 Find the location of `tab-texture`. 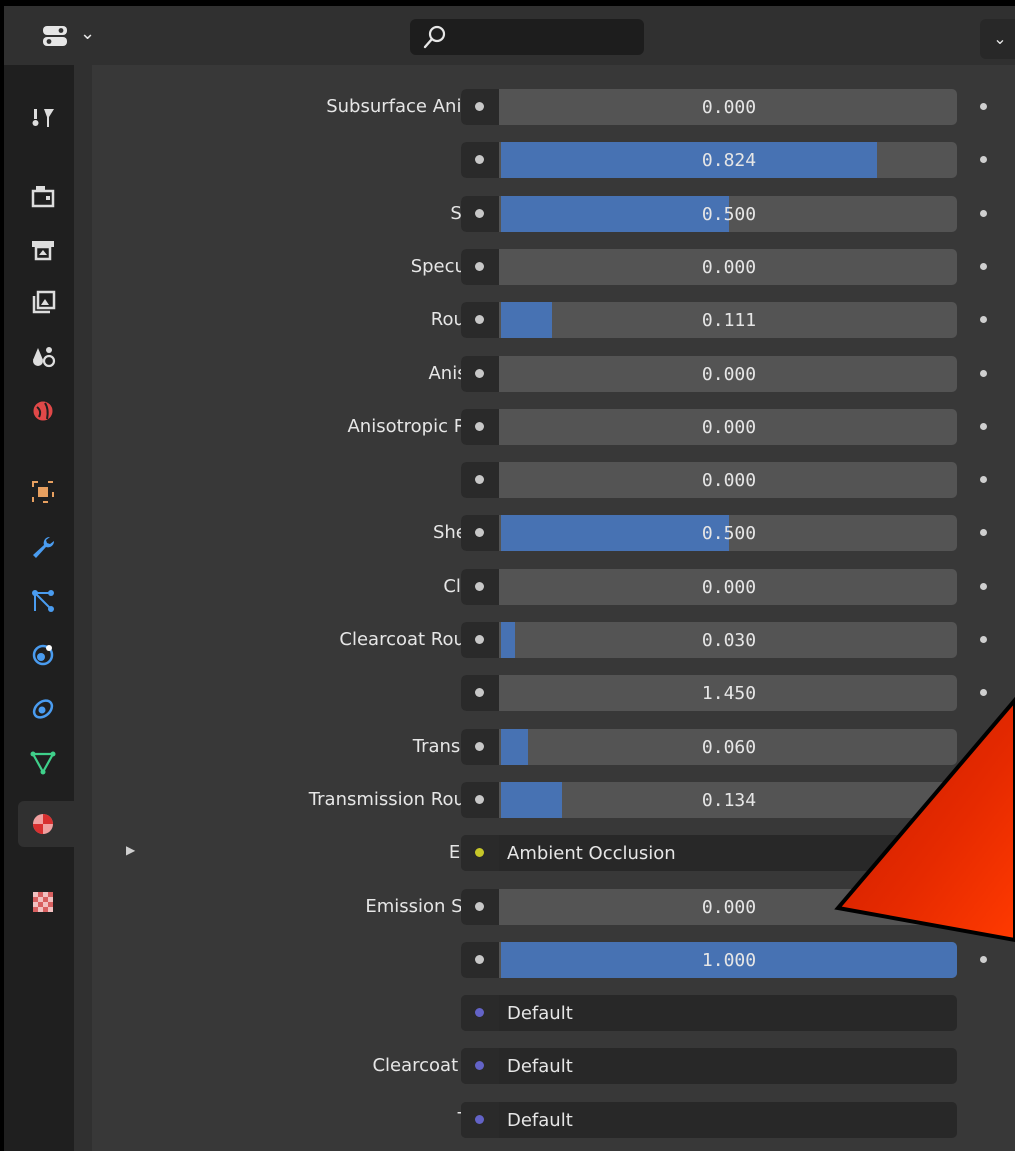

tab-texture is located at coordinates (43, 902).